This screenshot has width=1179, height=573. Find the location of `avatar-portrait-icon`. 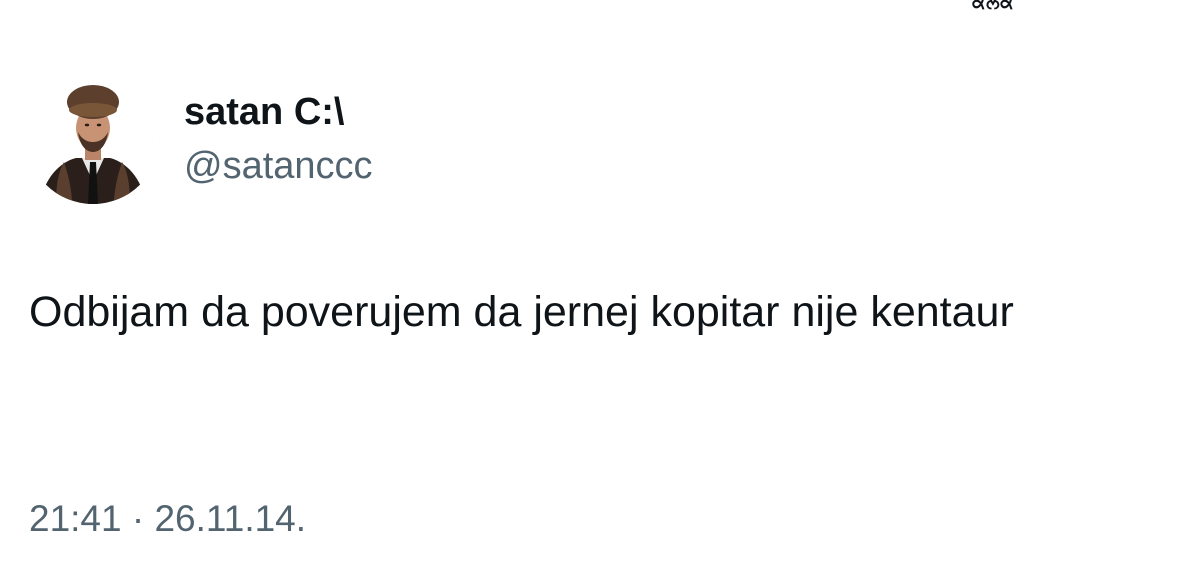

avatar-portrait-icon is located at coordinates (93, 137).